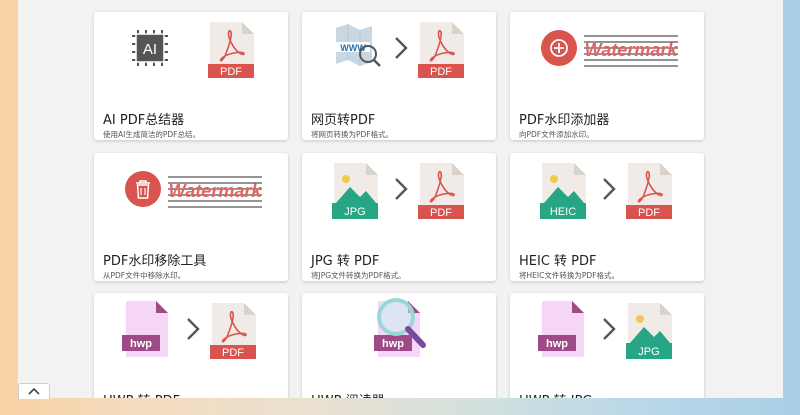 This screenshot has width=800, height=415. Describe the element at coordinates (563, 212) in the screenshot. I see `heic-label: HEIC` at that location.